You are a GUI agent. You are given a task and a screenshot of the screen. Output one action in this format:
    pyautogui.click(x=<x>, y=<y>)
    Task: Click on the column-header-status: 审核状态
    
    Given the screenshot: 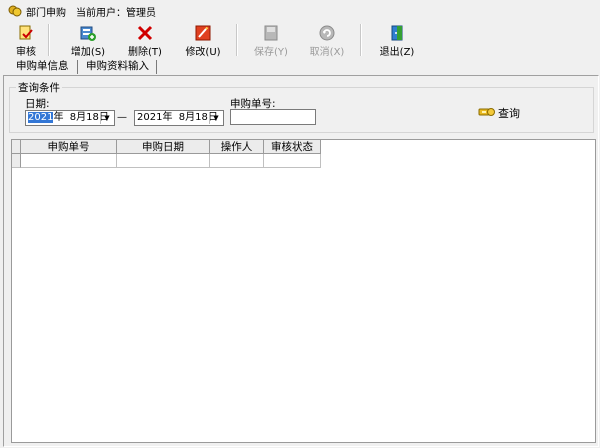 What is the action you would take?
    pyautogui.click(x=292, y=147)
    